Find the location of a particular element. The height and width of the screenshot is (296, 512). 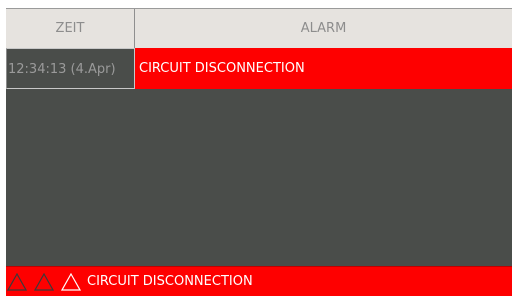

column-header-alarm: ALARM is located at coordinates (323, 29).